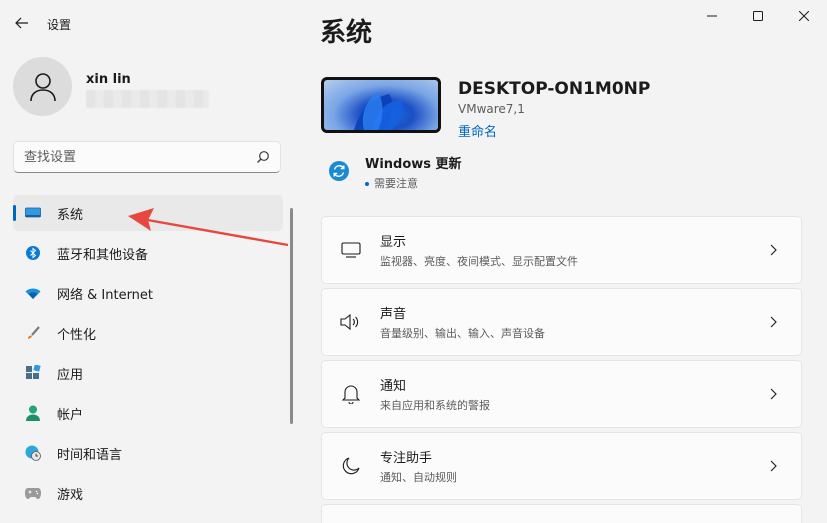 This screenshot has width=827, height=523. What do you see at coordinates (351, 394) in the screenshot?
I see `bell-icon` at bounding box center [351, 394].